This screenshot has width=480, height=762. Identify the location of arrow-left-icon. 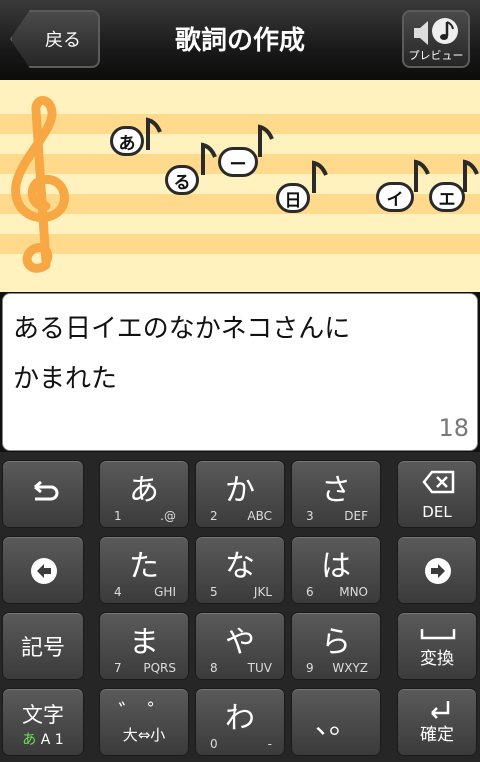
(44, 571).